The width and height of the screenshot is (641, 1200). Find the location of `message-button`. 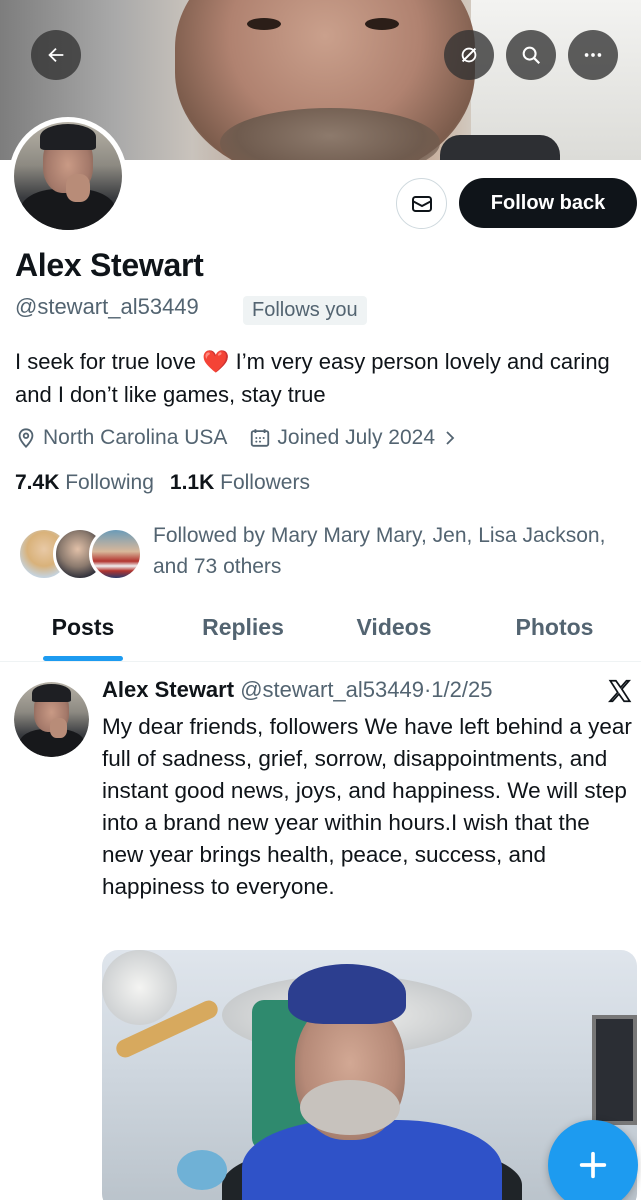

message-button is located at coordinates (421, 203).